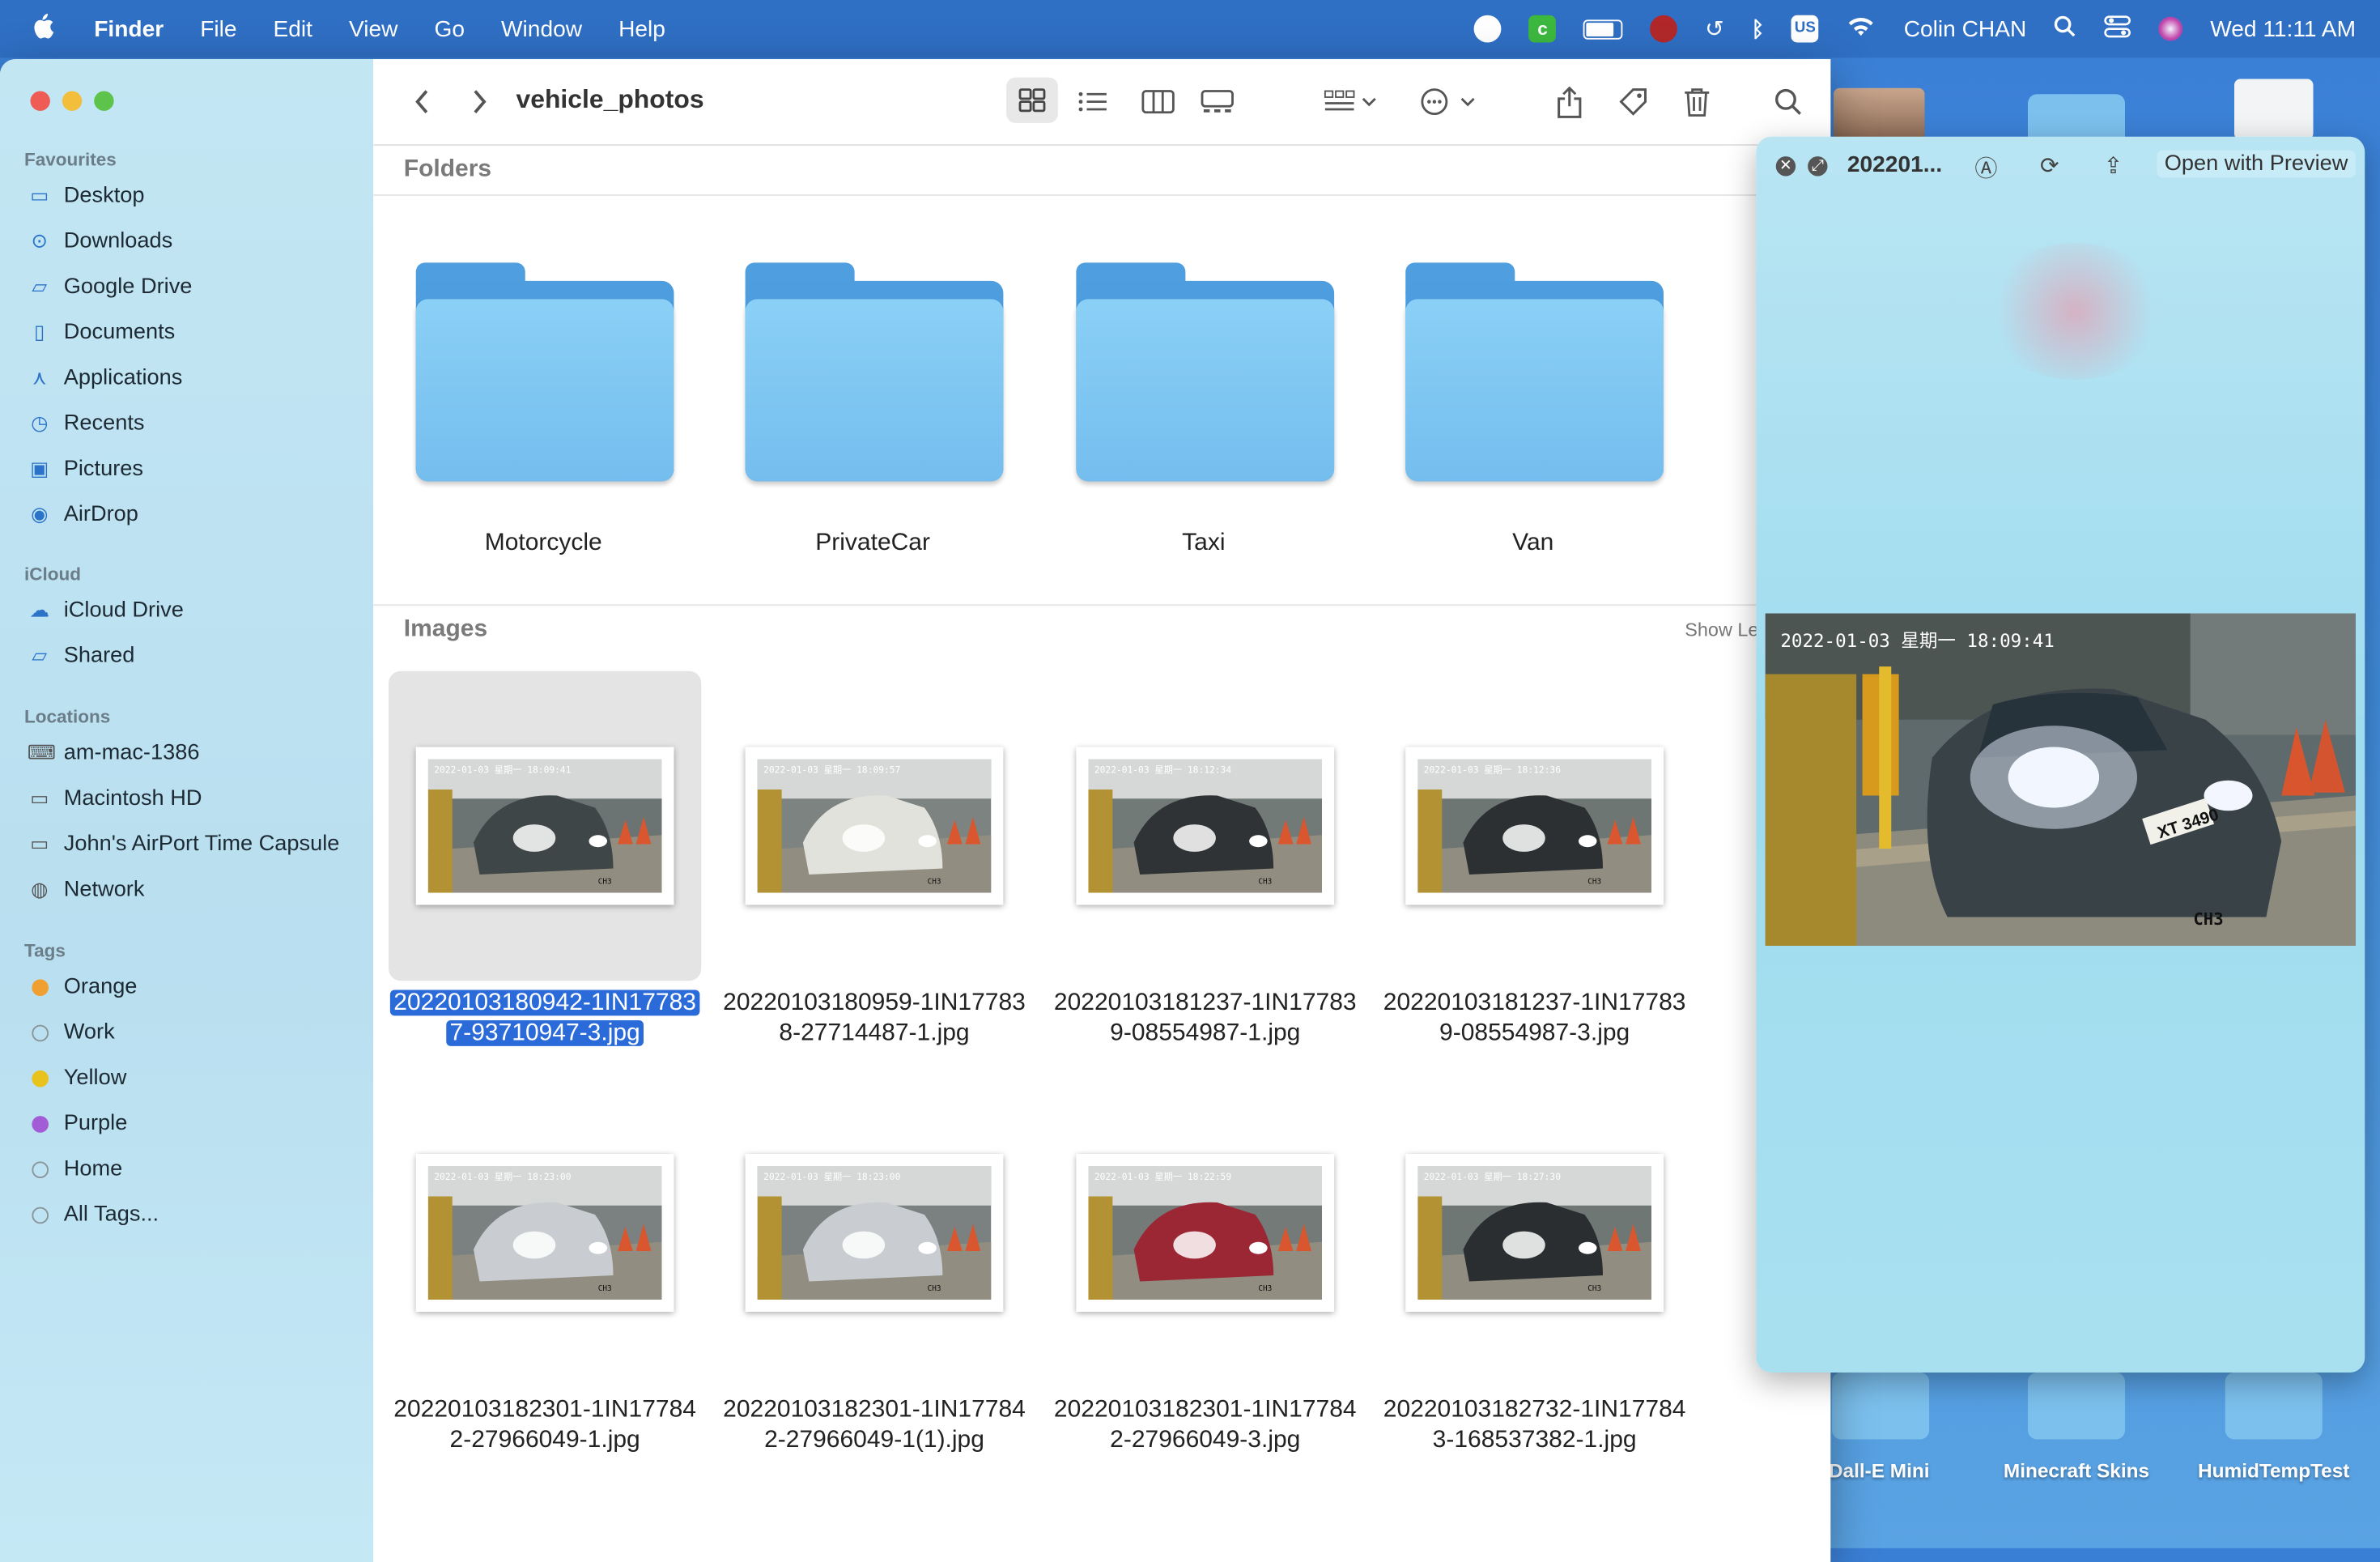 Image resolution: width=2380 pixels, height=1562 pixels. Describe the element at coordinates (1205, 1425) in the screenshot. I see `image-filename: 20220103182301-1IN17784 2-27966049-3.jpg` at that location.